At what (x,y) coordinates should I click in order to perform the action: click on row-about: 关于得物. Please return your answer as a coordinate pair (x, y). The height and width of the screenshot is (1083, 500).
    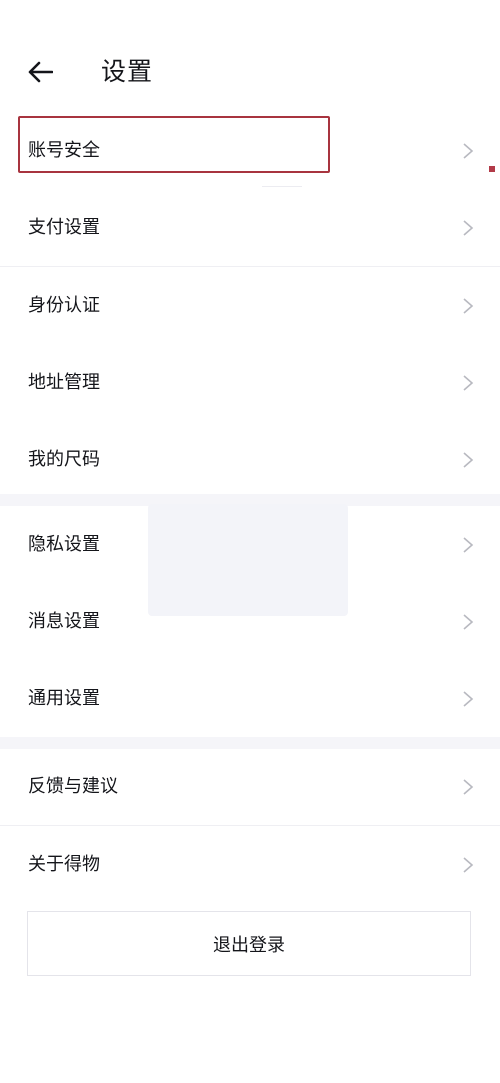
    Looking at the image, I should click on (250, 864).